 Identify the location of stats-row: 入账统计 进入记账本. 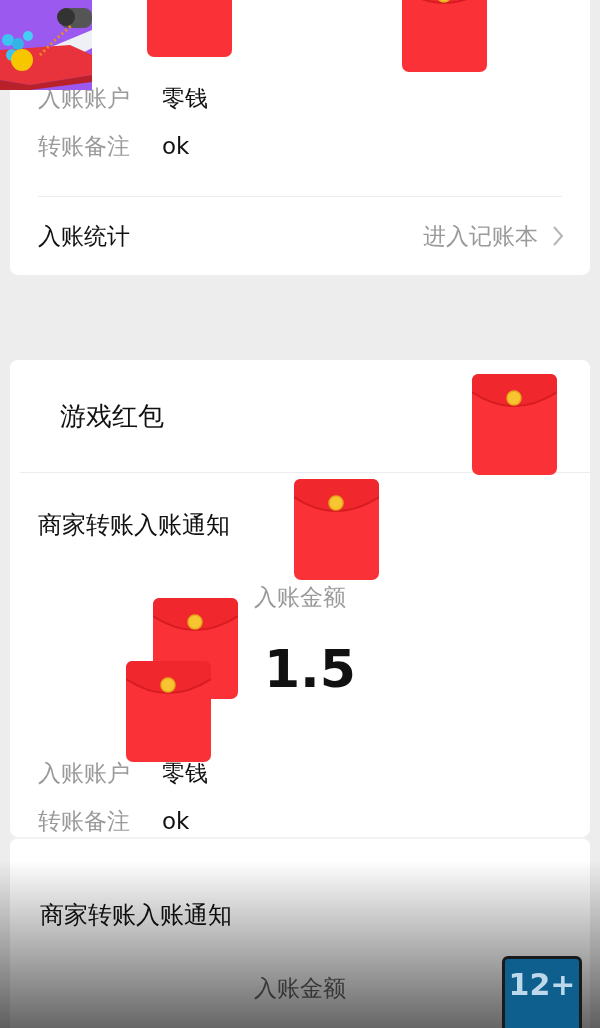
(300, 236).